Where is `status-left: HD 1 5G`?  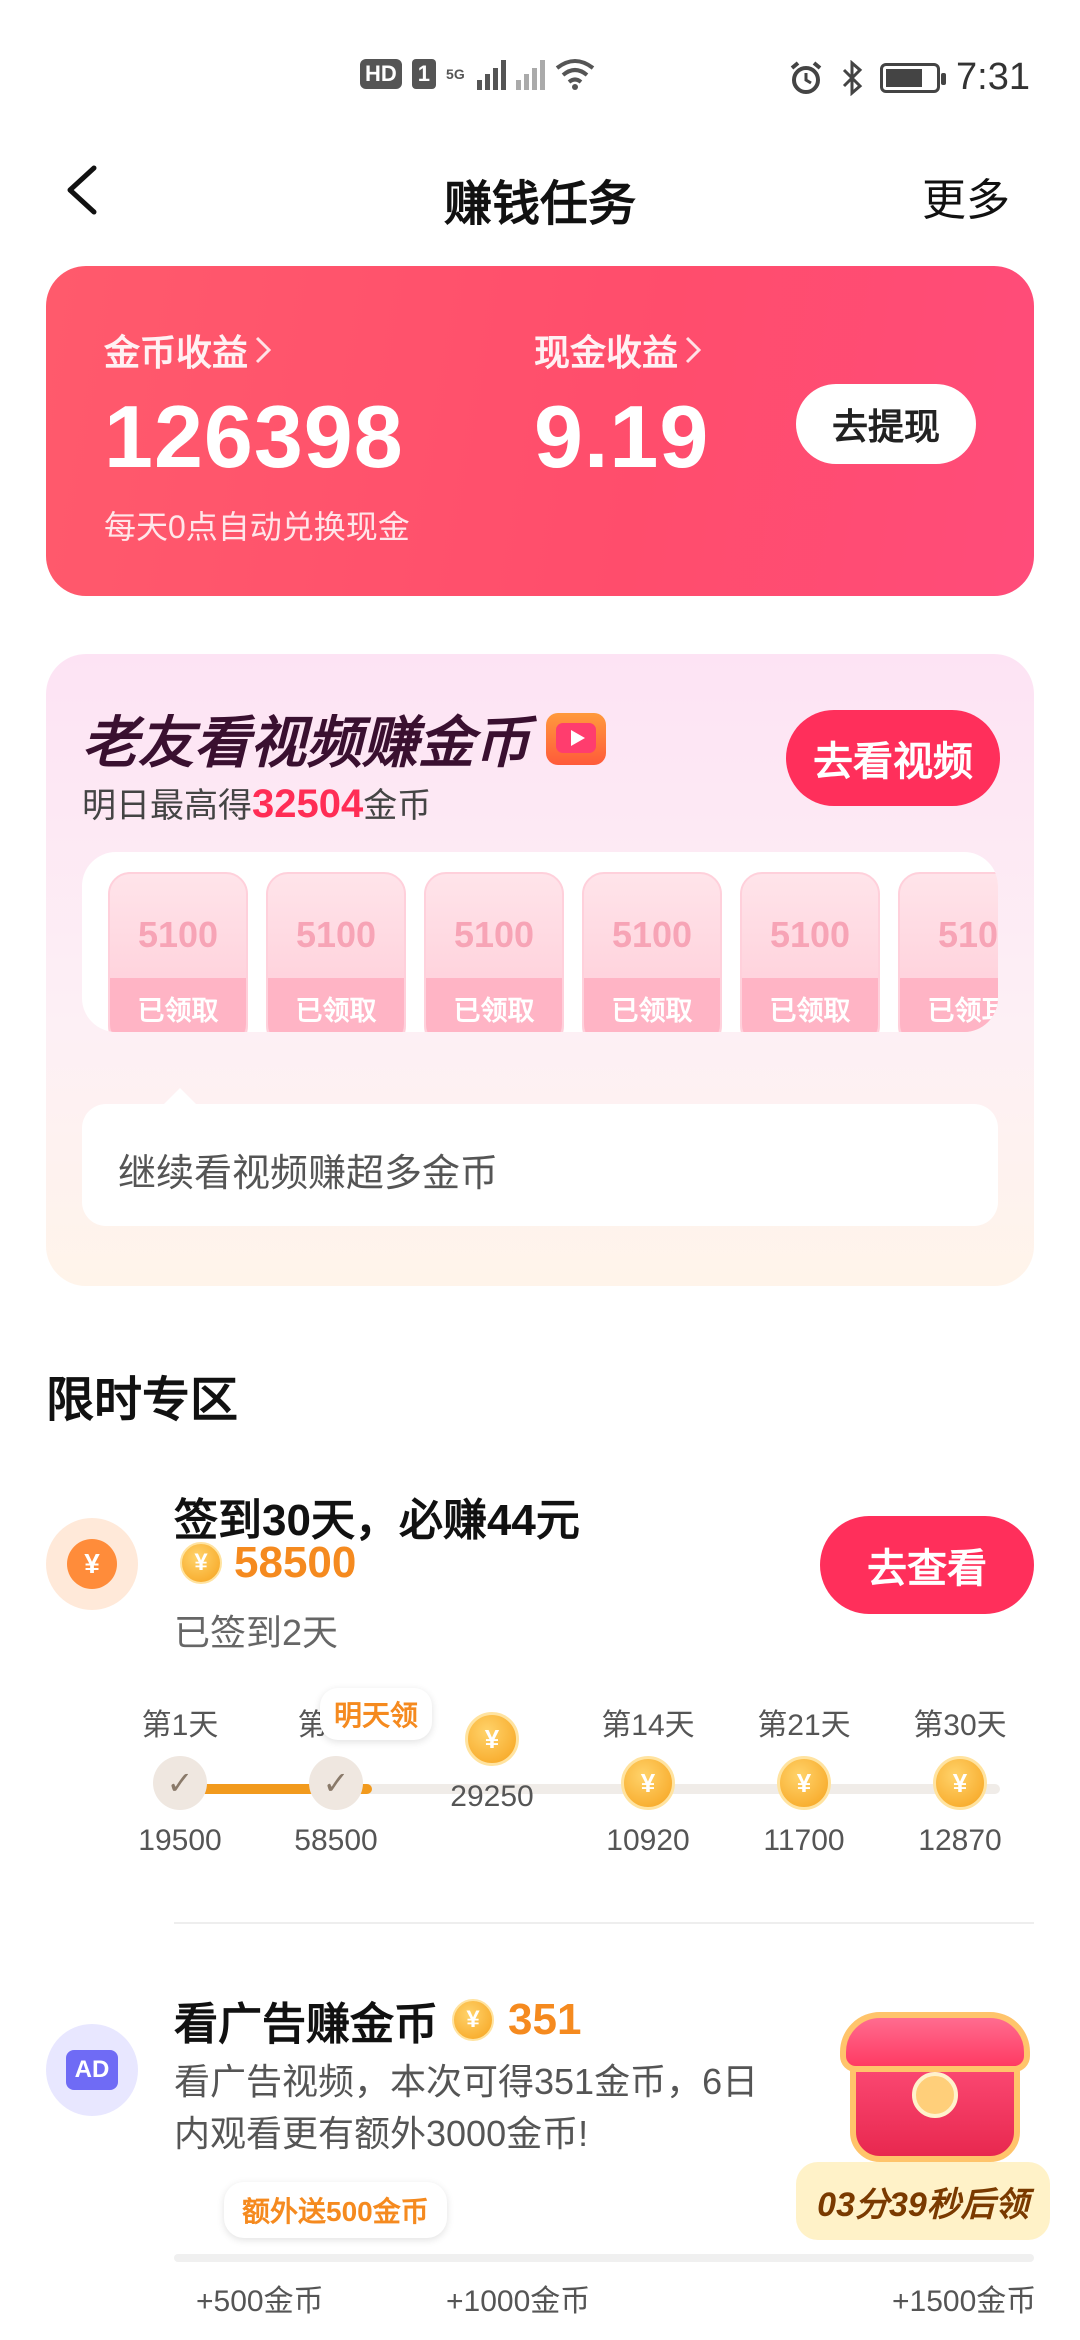 status-left: HD 1 5G is located at coordinates (477, 74).